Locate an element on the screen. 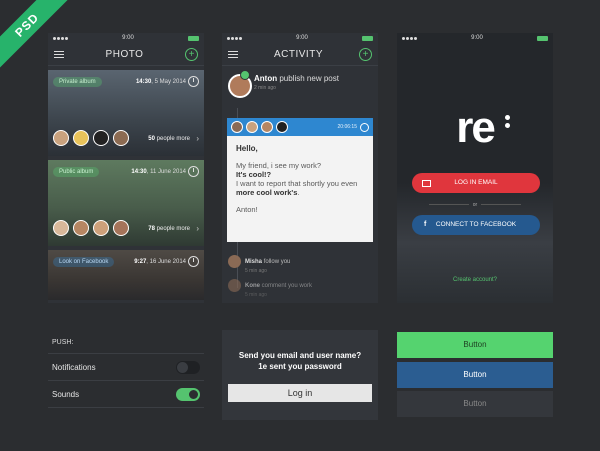  message-card-header: 20:06:15 is located at coordinates (300, 127).